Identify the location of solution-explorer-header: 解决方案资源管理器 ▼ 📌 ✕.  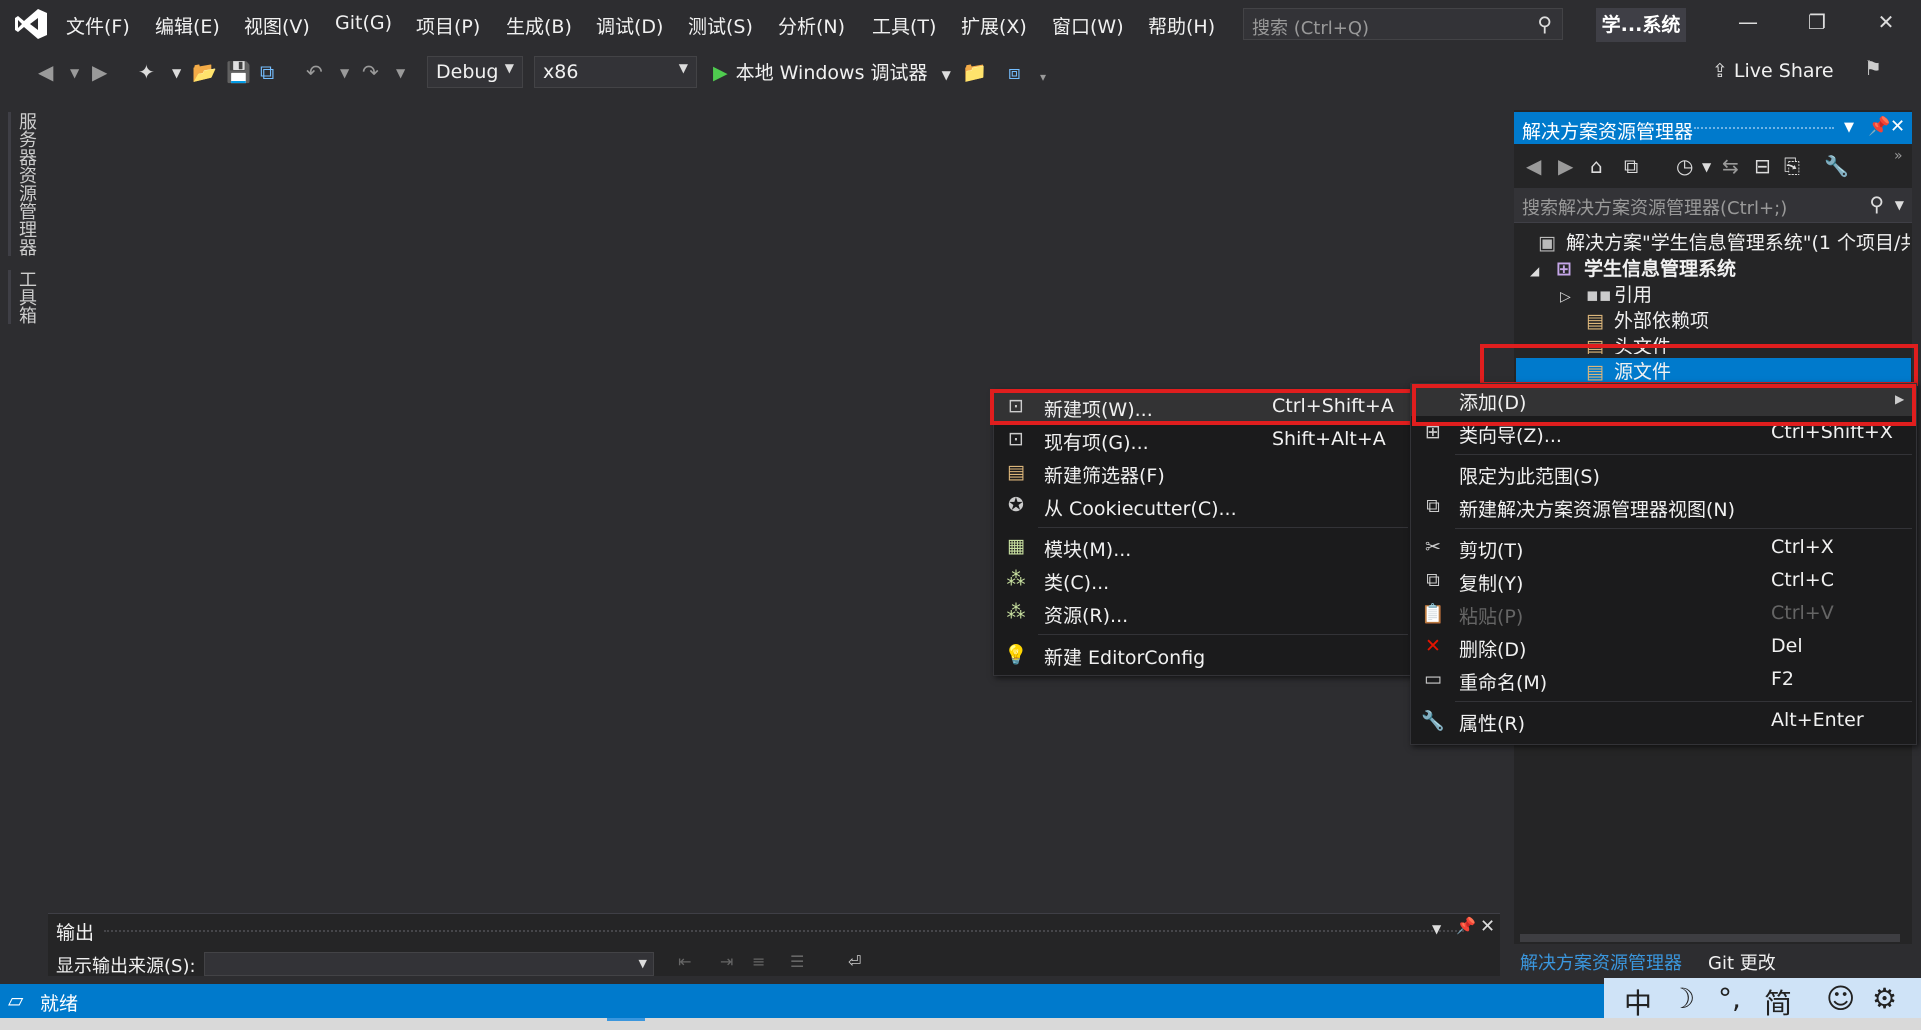
(1713, 128).